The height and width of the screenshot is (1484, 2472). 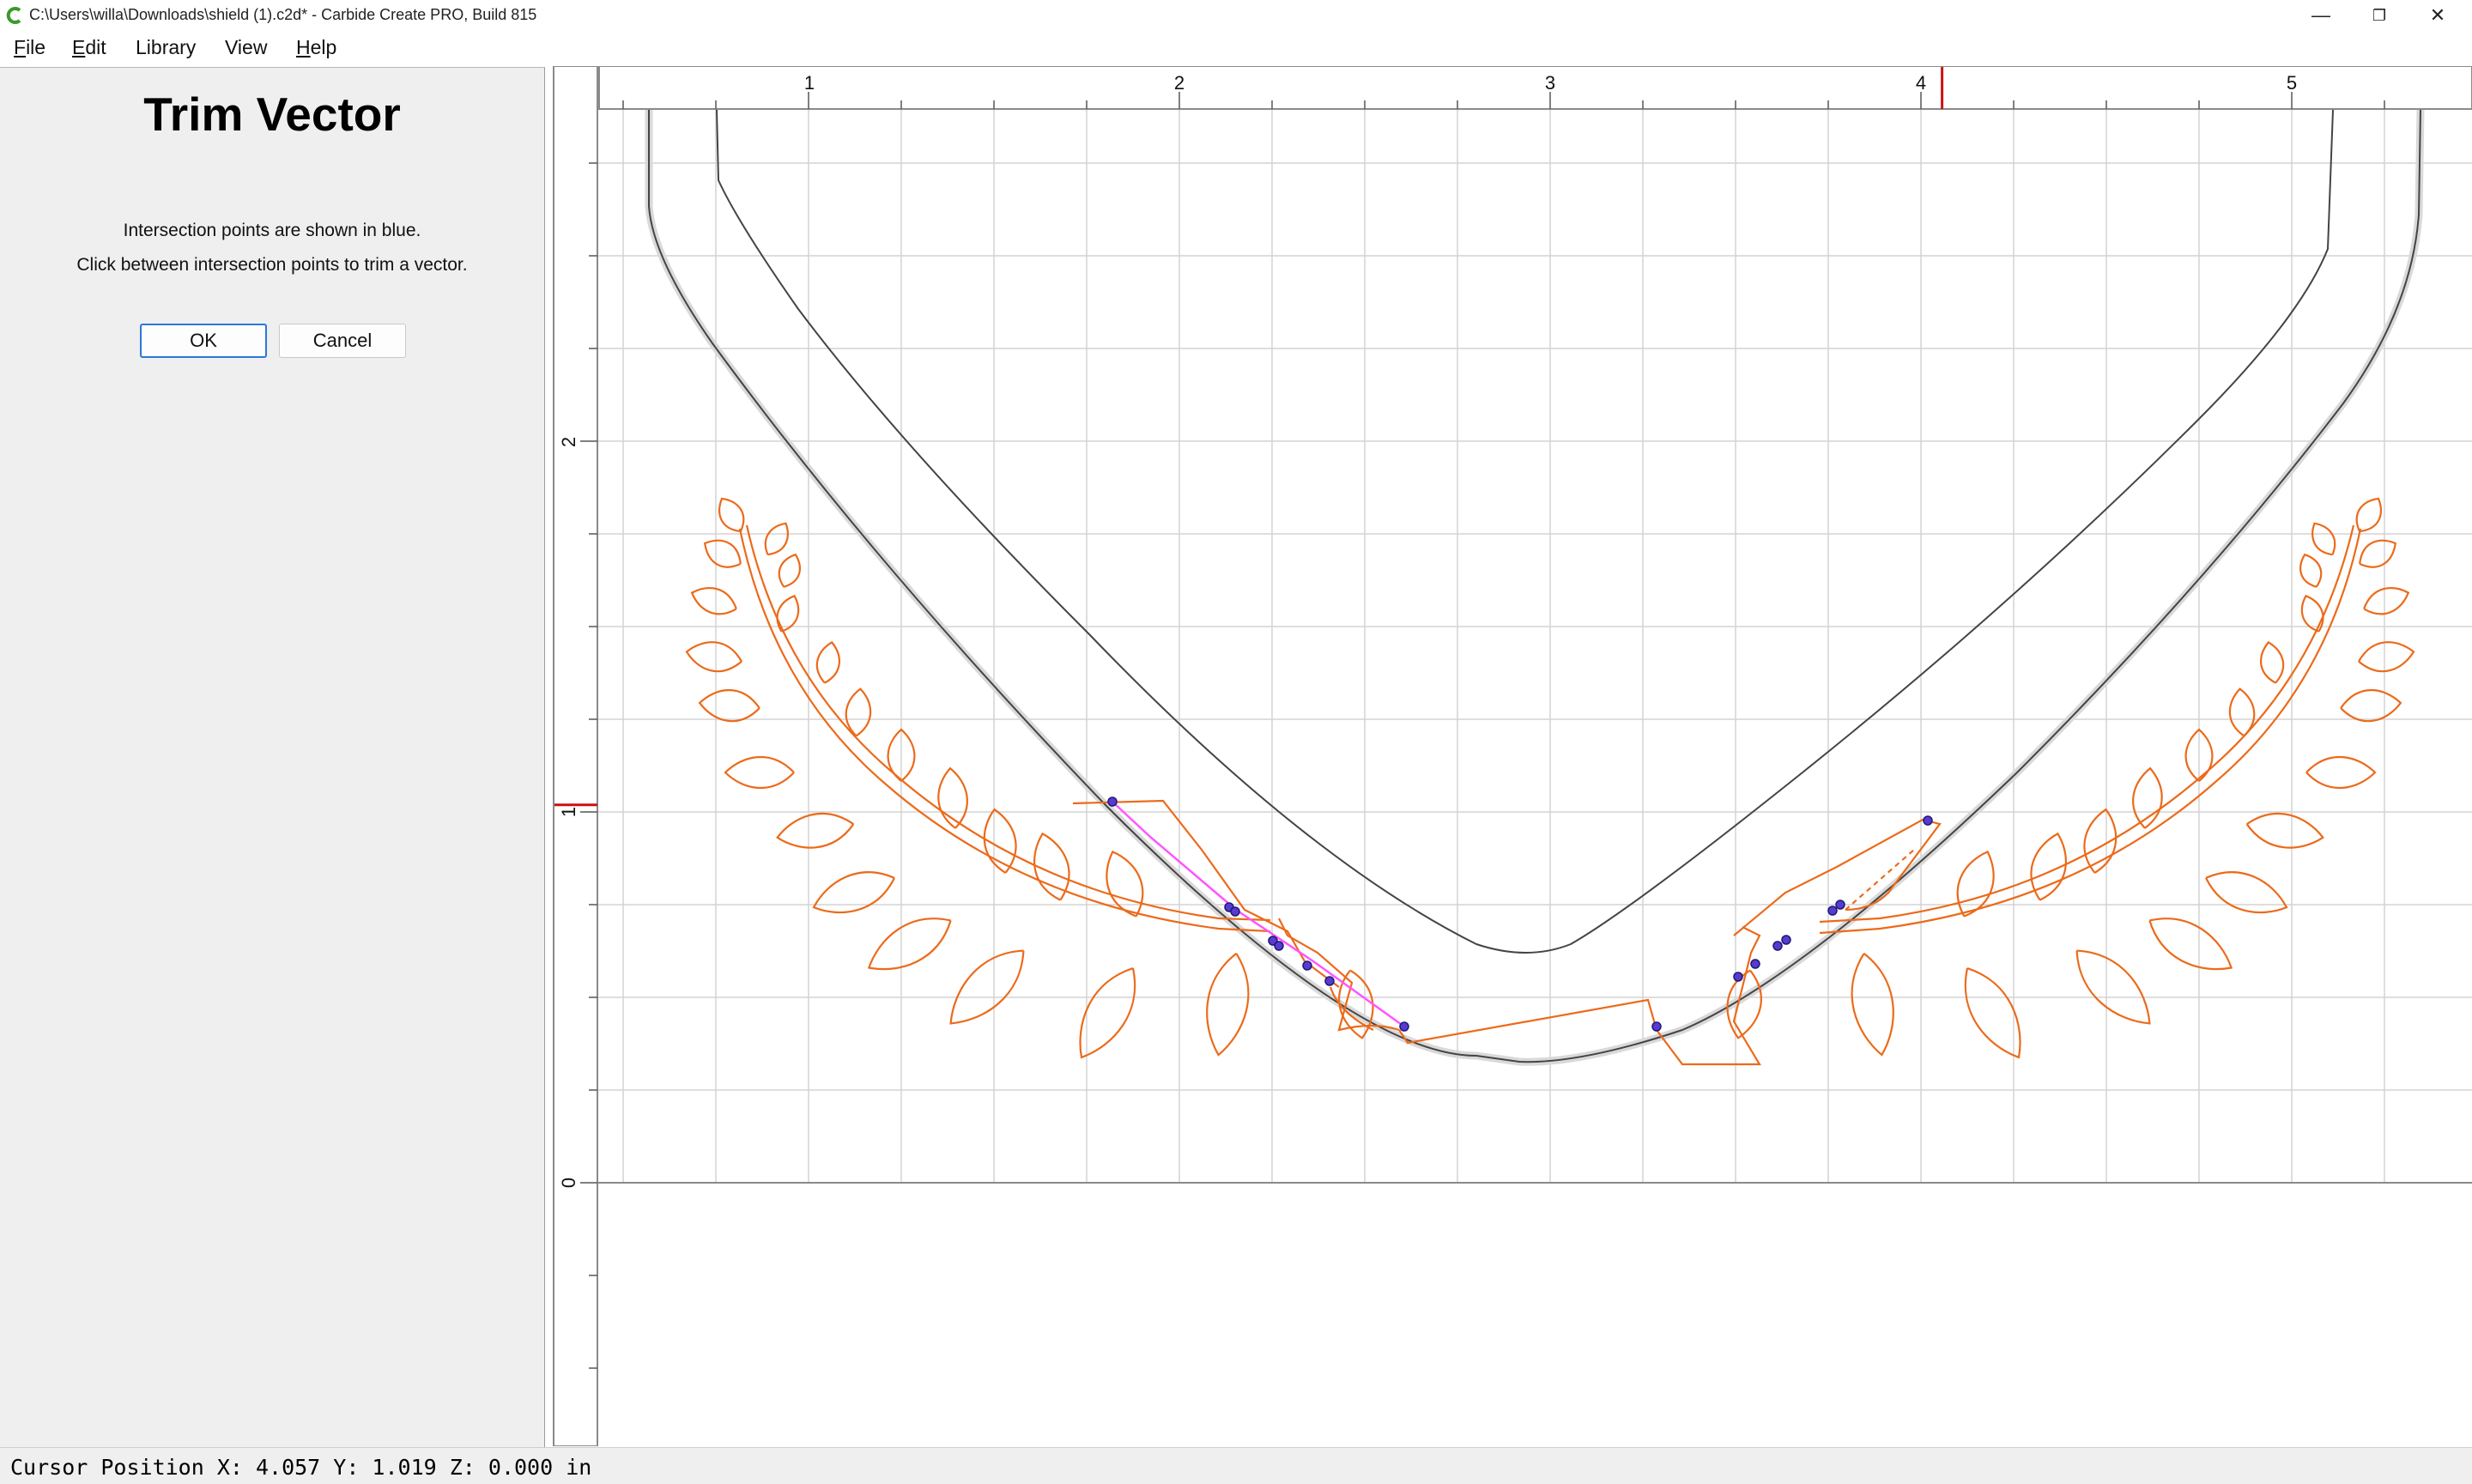 What do you see at coordinates (203, 341) in the screenshot?
I see `ok-button: OK` at bounding box center [203, 341].